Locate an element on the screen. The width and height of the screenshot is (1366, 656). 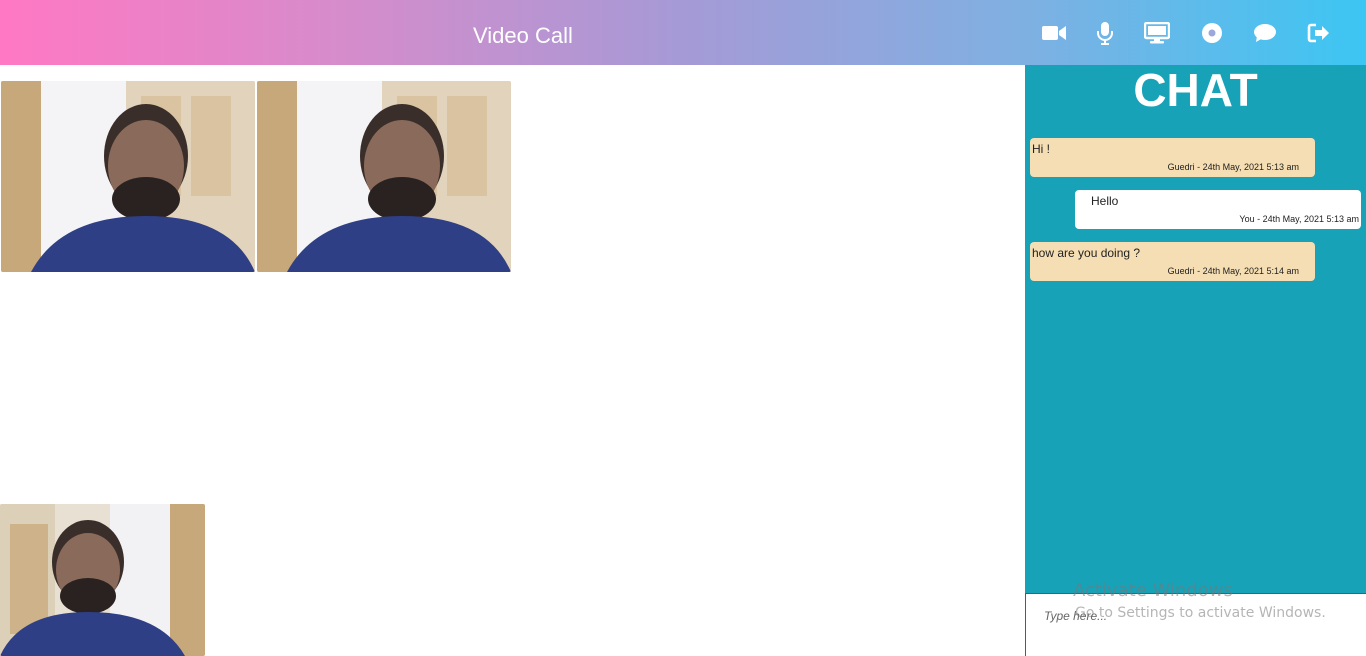
toggle-video-button is located at coordinates (1054, 33).